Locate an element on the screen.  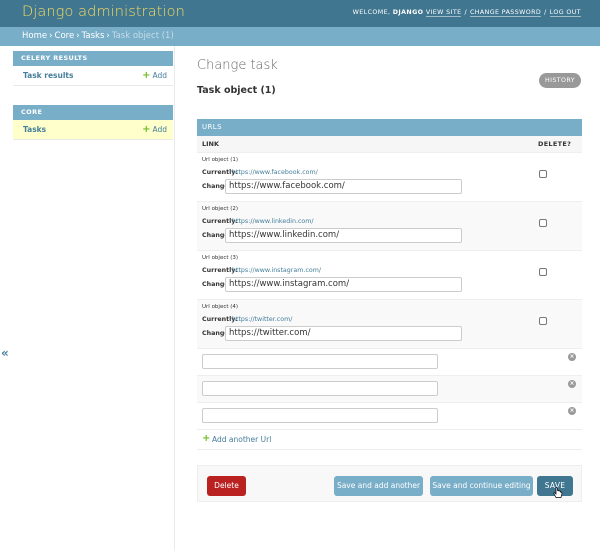
breadcrumb-current: Task object (1) is located at coordinates (142, 36).